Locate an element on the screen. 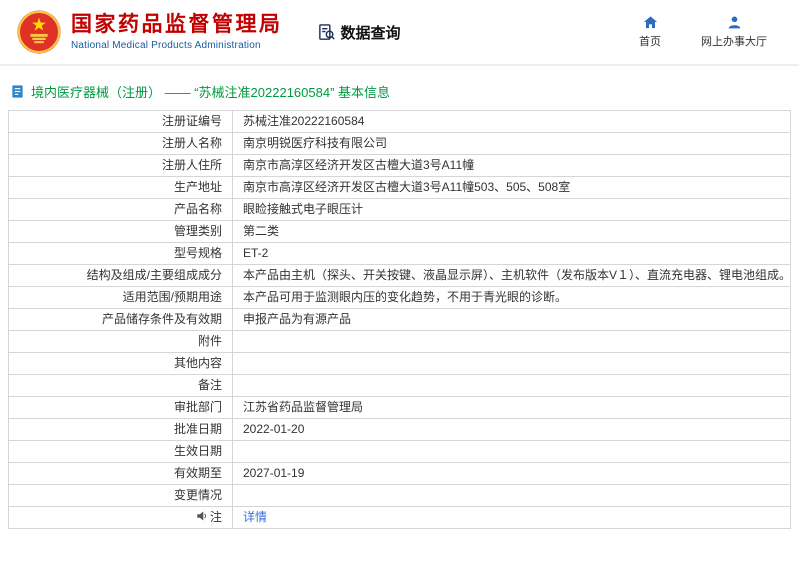  note-row-label: 注 is located at coordinates (120, 517).